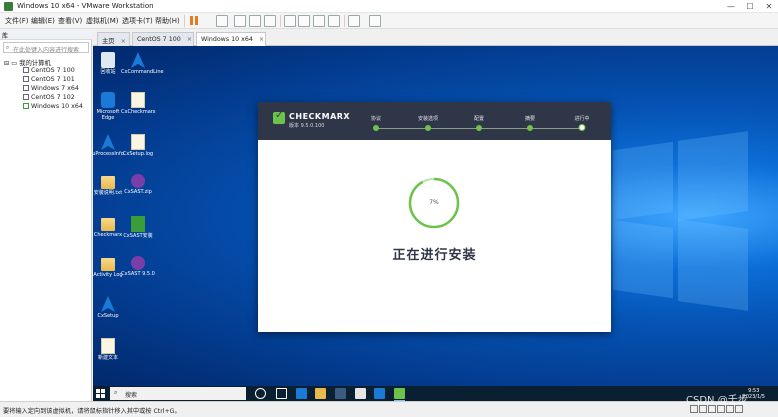 This screenshot has width=778, height=417. I want to click on status-message: 要将输入定向到该虚拟机，请将鼠标指针移入其中或按 Ctrl+G。, so click(92, 411).